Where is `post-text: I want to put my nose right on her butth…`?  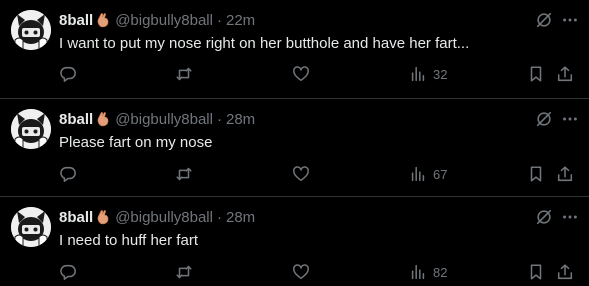 post-text: I want to put my nose right on her butth… is located at coordinates (264, 43).